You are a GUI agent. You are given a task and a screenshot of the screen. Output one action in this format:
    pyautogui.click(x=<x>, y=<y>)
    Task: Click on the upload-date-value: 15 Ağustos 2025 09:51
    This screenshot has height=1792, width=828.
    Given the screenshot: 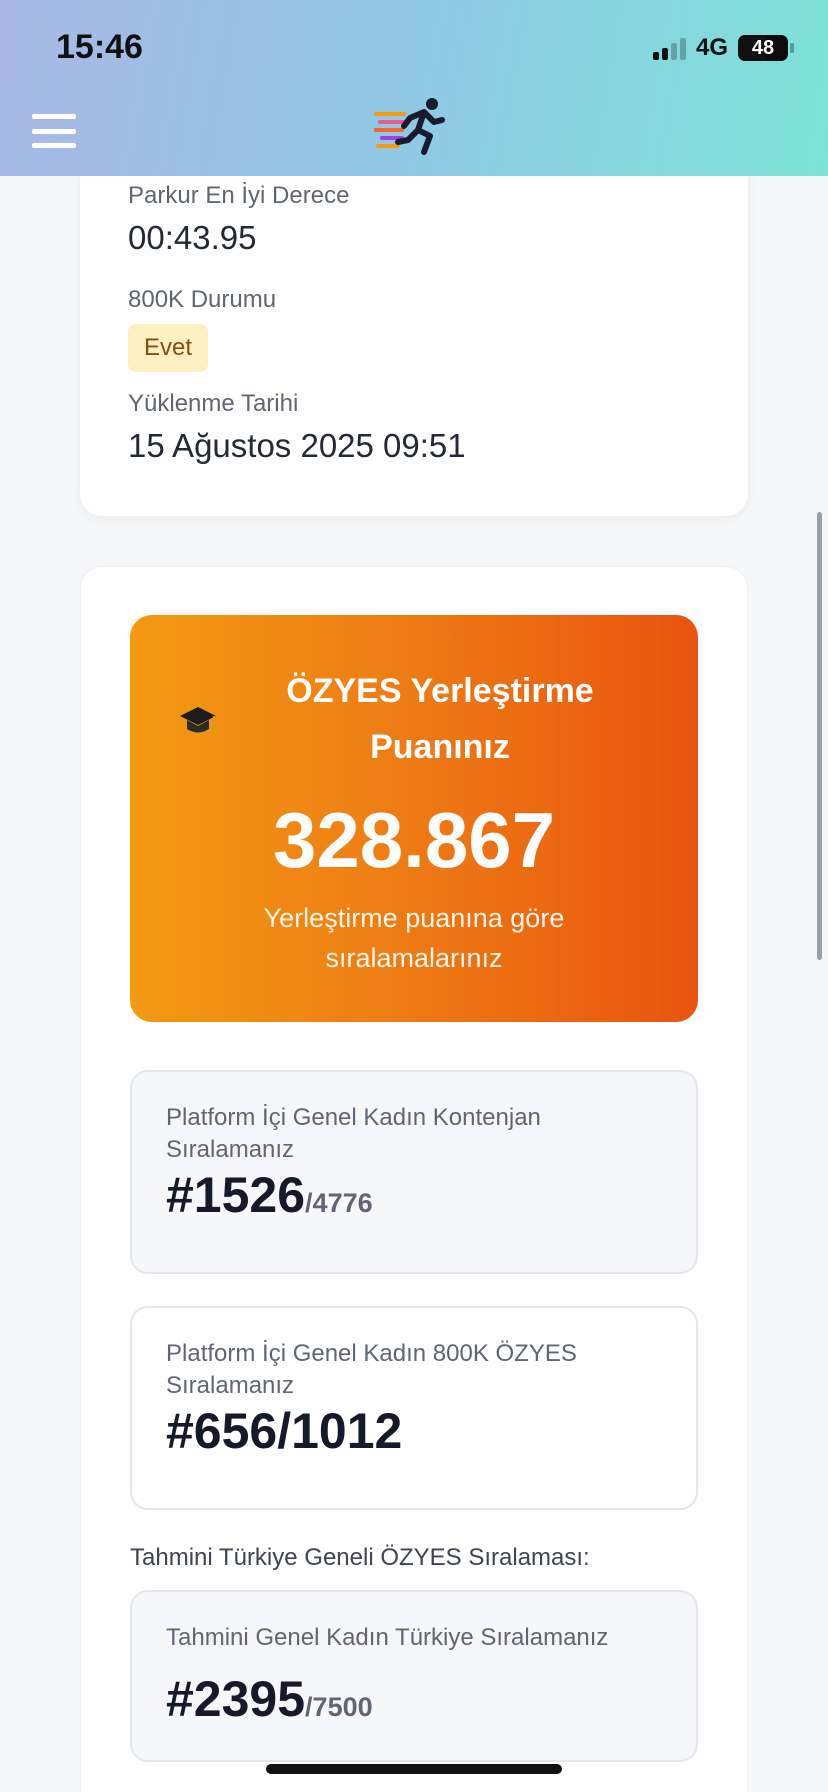 What is the action you would take?
    pyautogui.click(x=297, y=445)
    